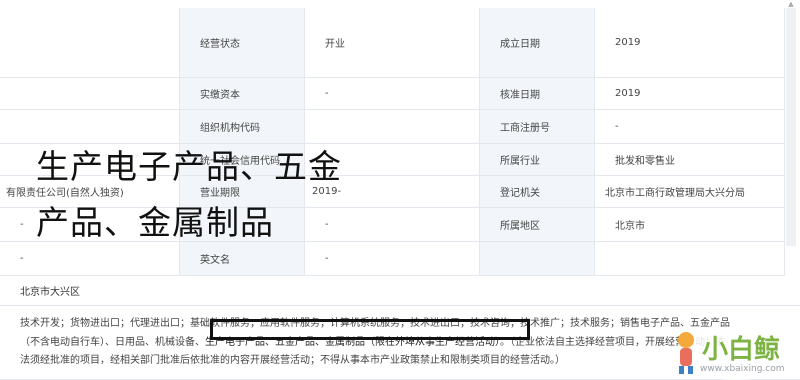 The image size is (800, 380). Describe the element at coordinates (392, 43) in the screenshot. I see `value-operating-status: 开业` at that location.